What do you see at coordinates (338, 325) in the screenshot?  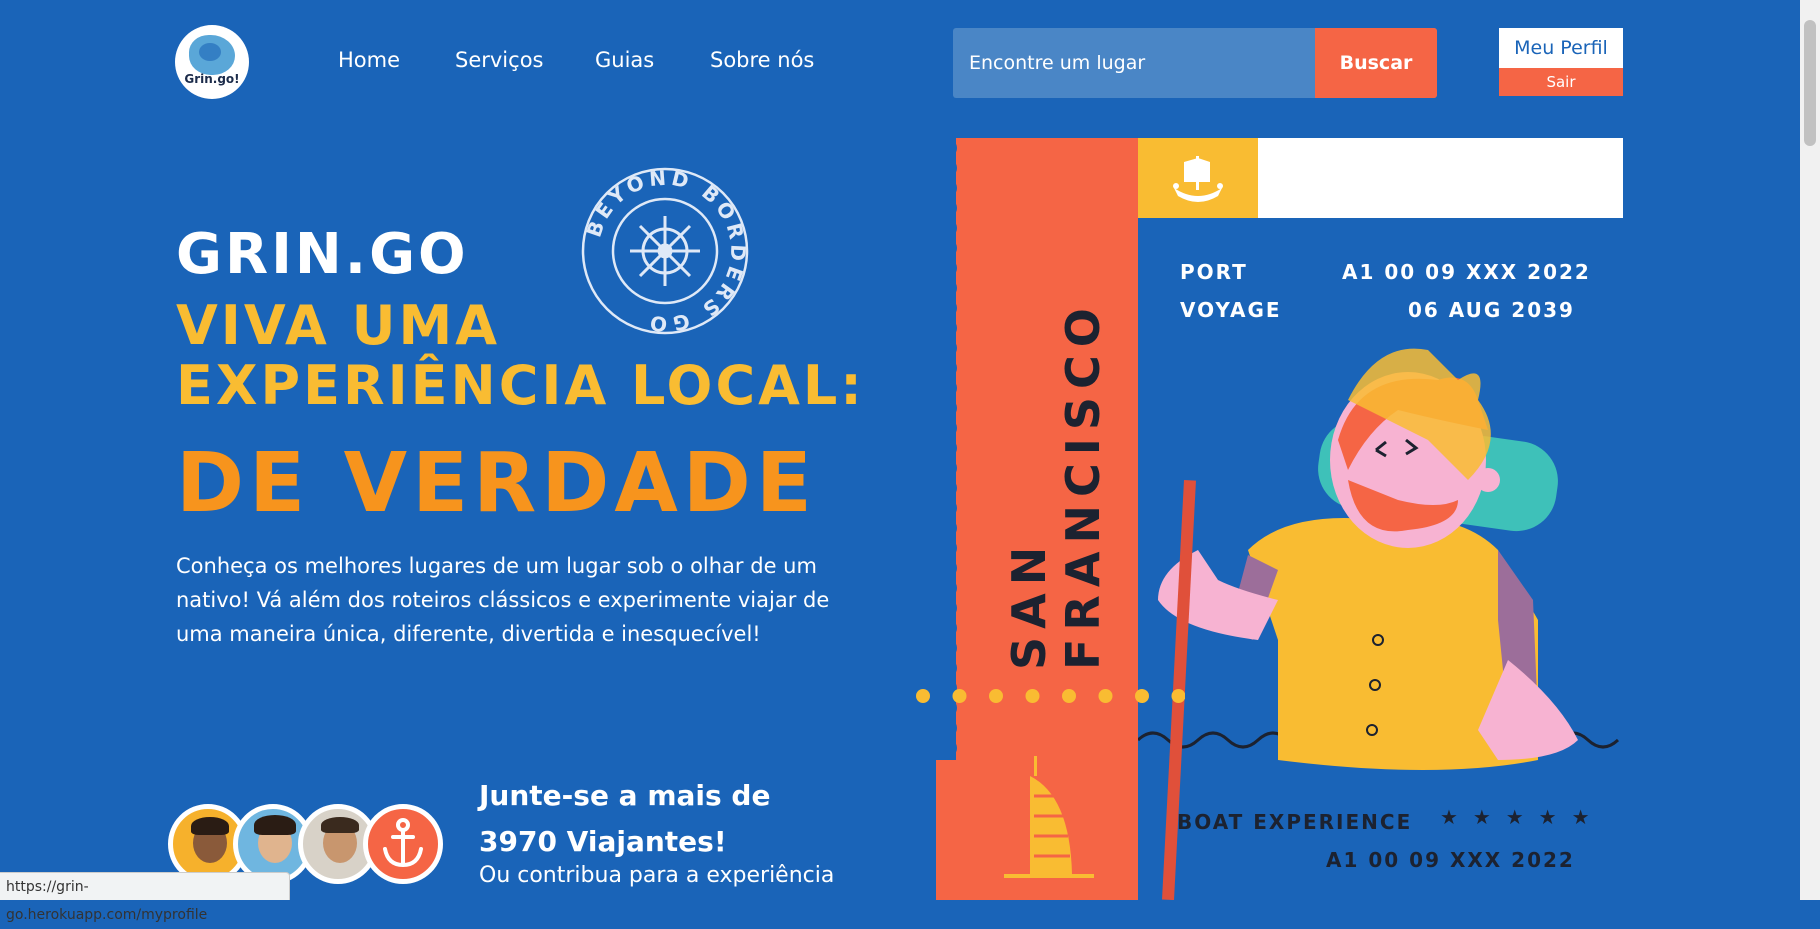 I see `tagline-line1: VIVA UMA` at bounding box center [338, 325].